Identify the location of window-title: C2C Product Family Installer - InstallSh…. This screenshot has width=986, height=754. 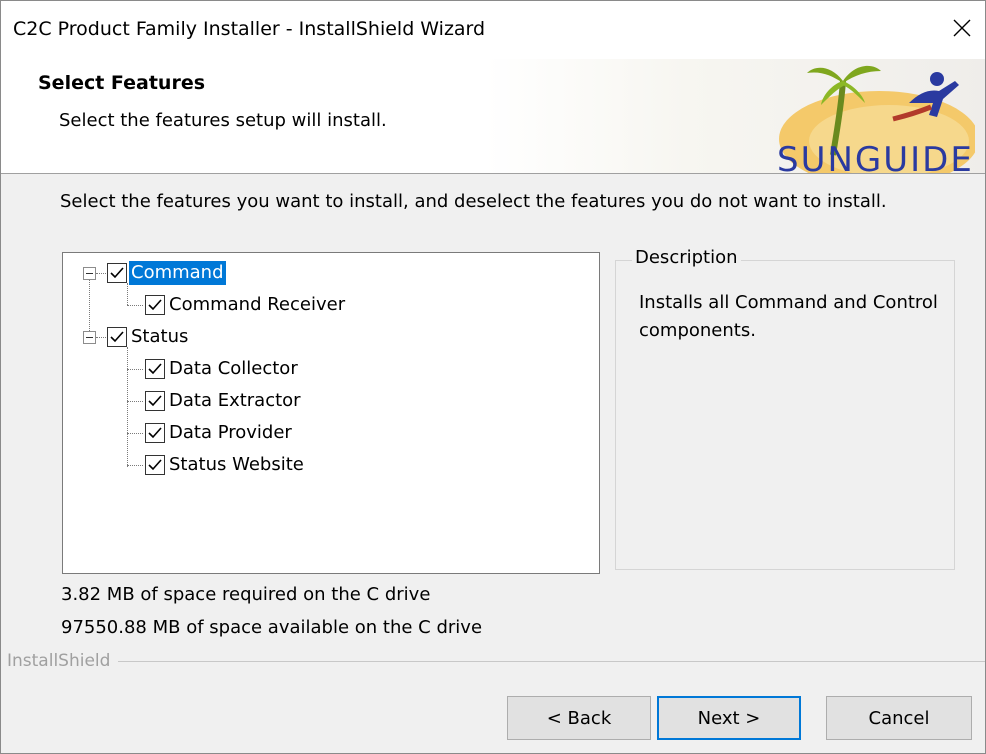
(249, 29).